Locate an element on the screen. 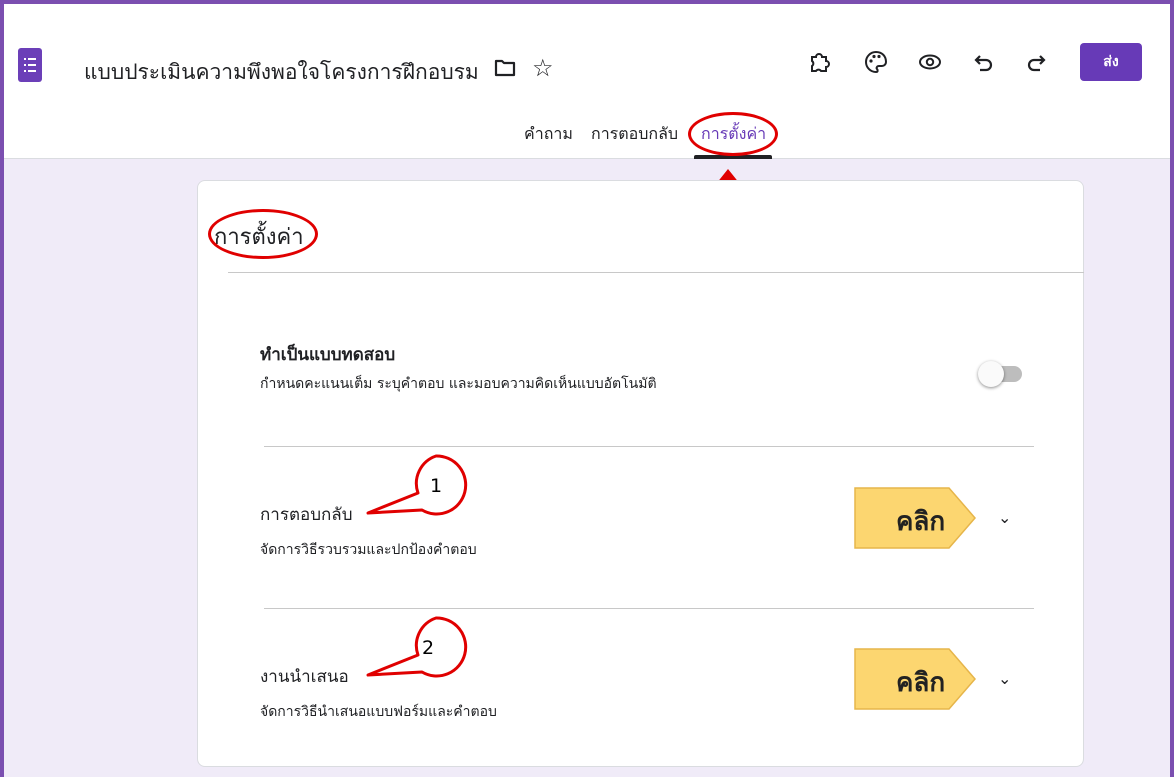  tab-responses: การตอบกลับ is located at coordinates (634, 134).